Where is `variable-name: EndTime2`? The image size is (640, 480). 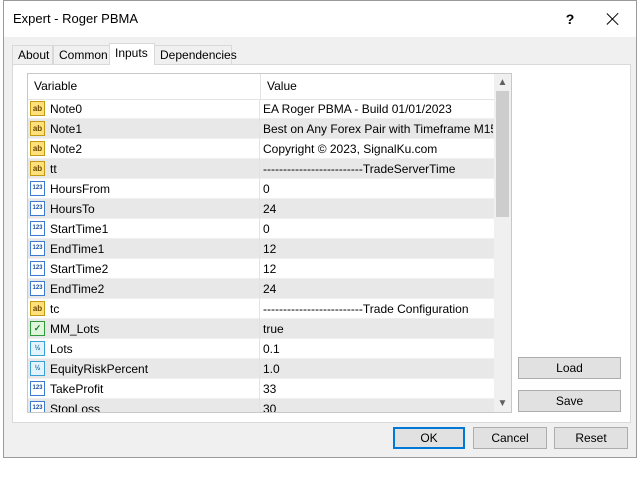
variable-name: EndTime2 is located at coordinates (77, 289).